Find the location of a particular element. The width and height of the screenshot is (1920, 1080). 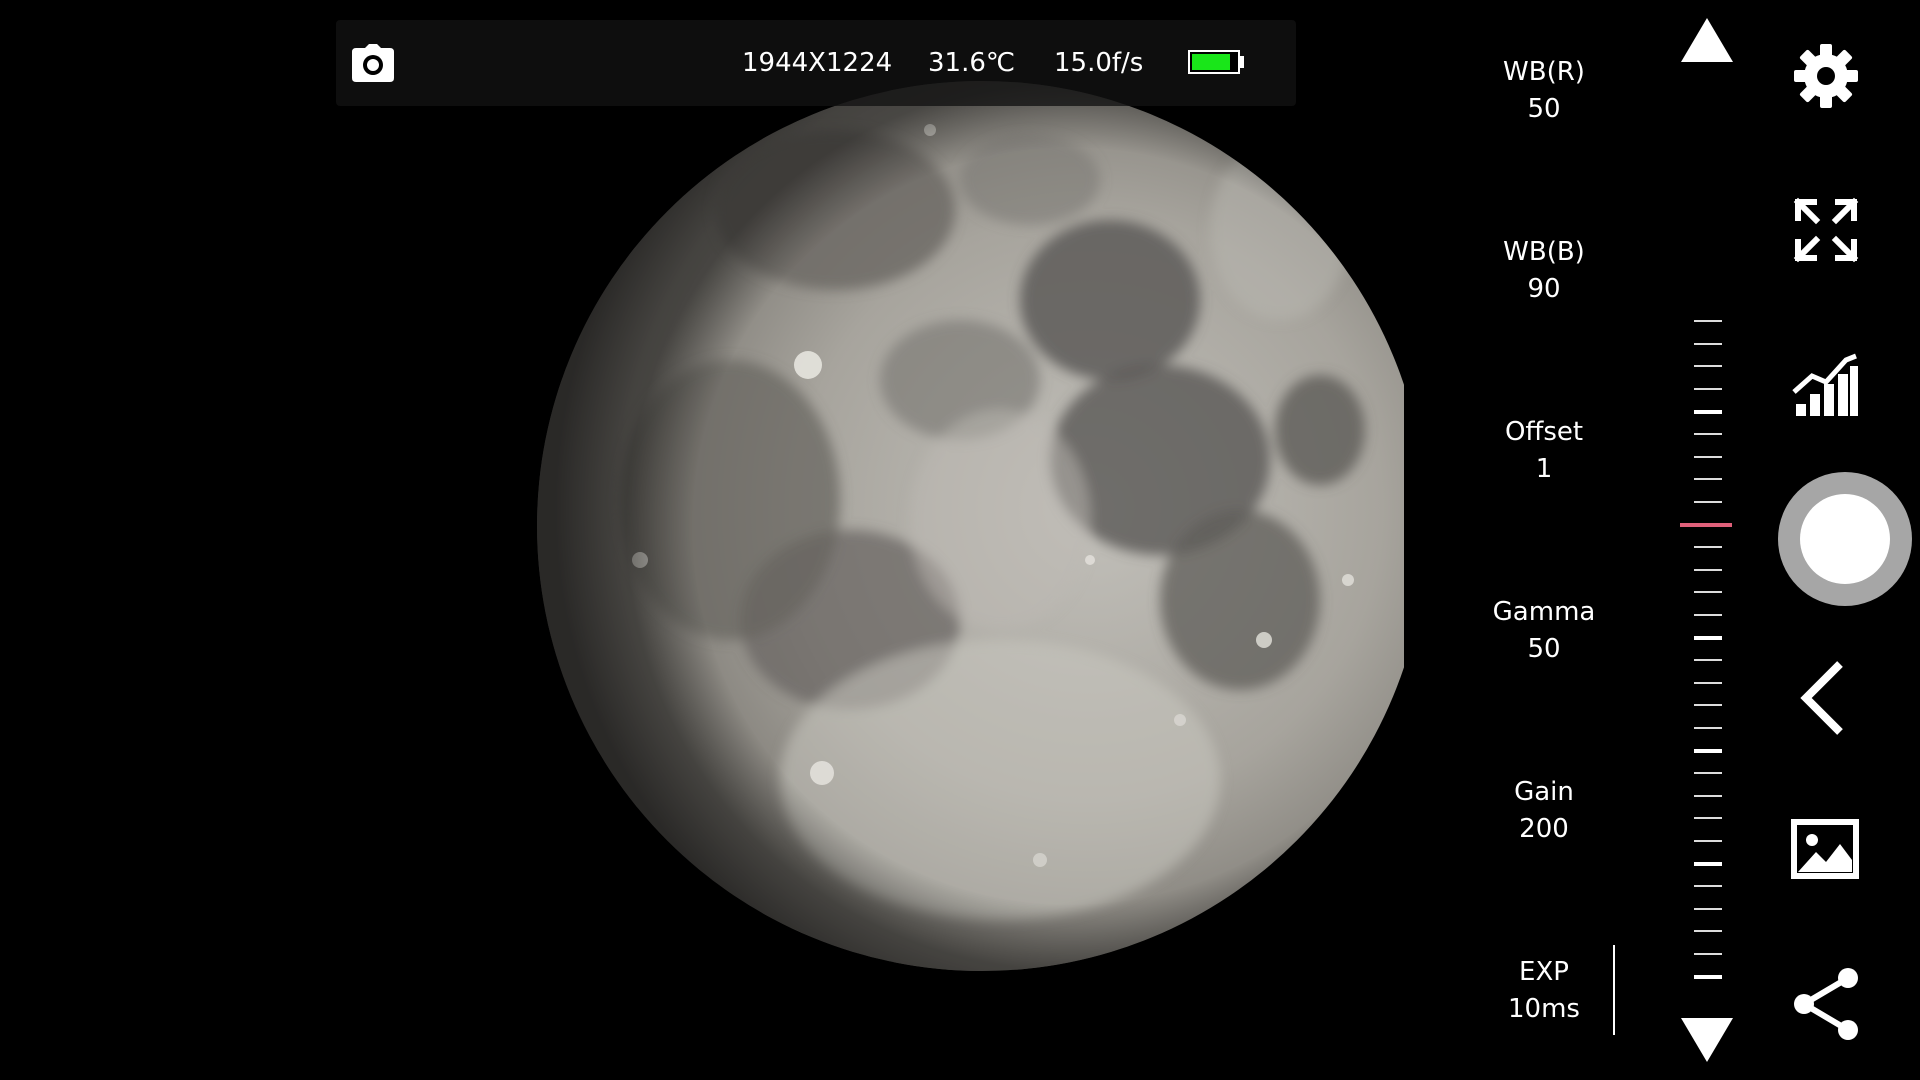

param-exposure: EXP 10ms is located at coordinates (1544, 991).